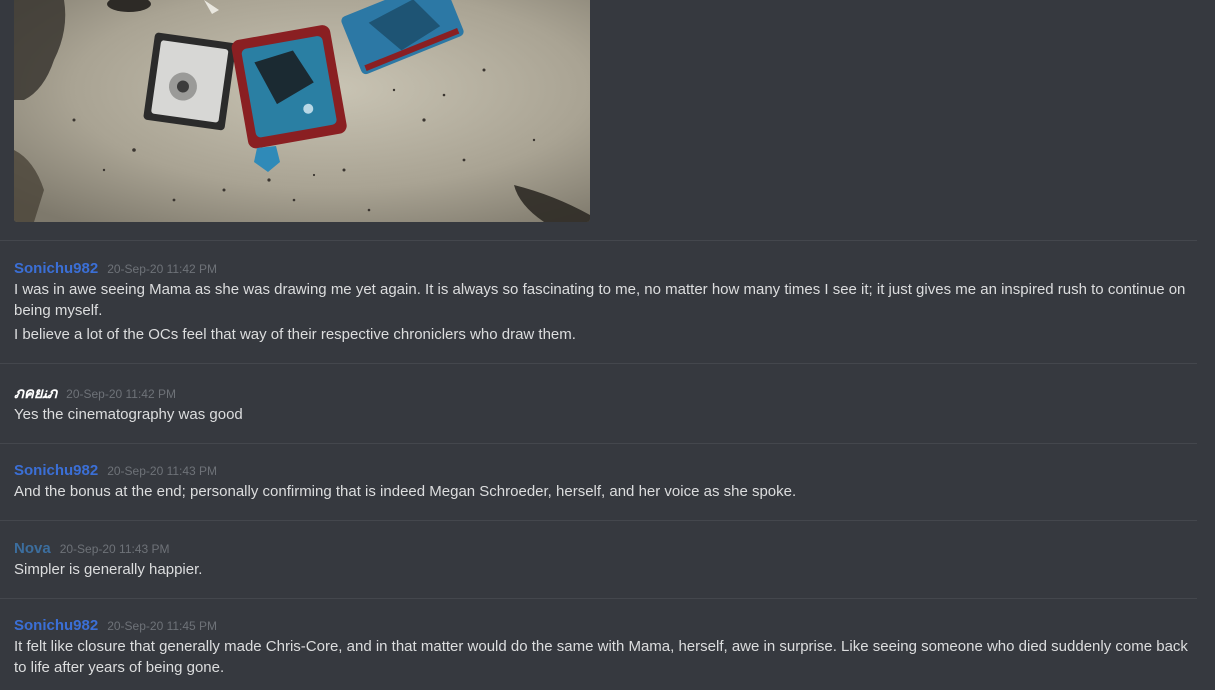 The height and width of the screenshot is (690, 1215). I want to click on message-text: Simpler is generally happier., so click(108, 569).